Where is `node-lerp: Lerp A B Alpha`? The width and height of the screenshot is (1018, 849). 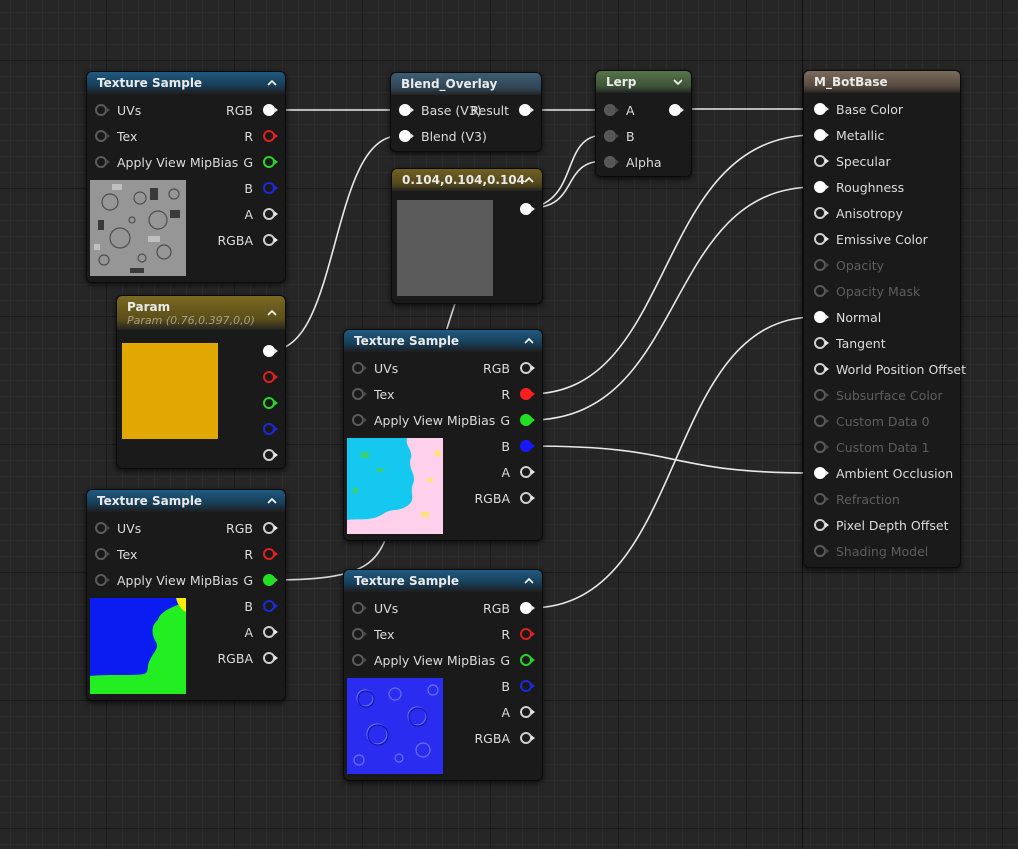
node-lerp: Lerp A B Alpha is located at coordinates (643, 123).